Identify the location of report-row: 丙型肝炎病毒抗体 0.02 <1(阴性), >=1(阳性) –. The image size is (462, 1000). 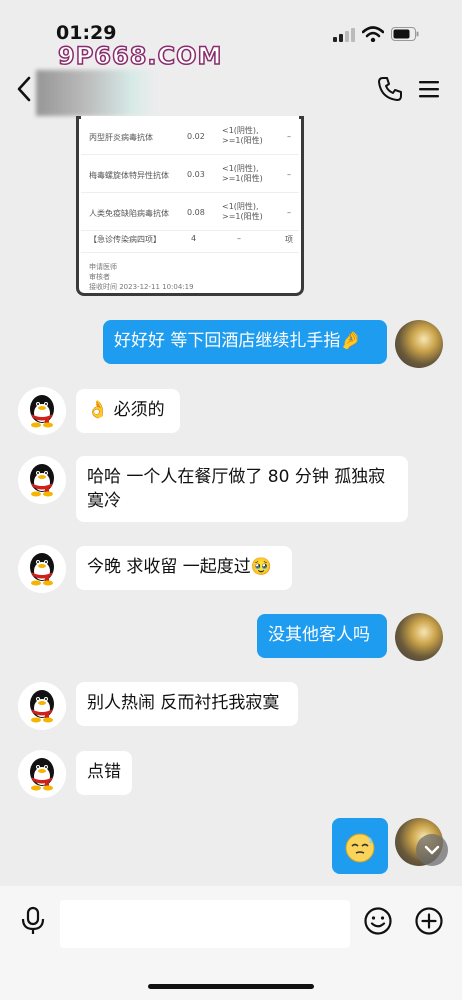
(190, 136).